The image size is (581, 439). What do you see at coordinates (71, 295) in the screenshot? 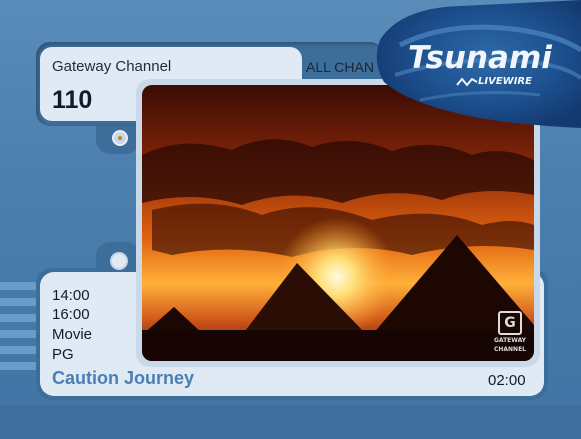
I see `program-start-time: 14:00` at bounding box center [71, 295].